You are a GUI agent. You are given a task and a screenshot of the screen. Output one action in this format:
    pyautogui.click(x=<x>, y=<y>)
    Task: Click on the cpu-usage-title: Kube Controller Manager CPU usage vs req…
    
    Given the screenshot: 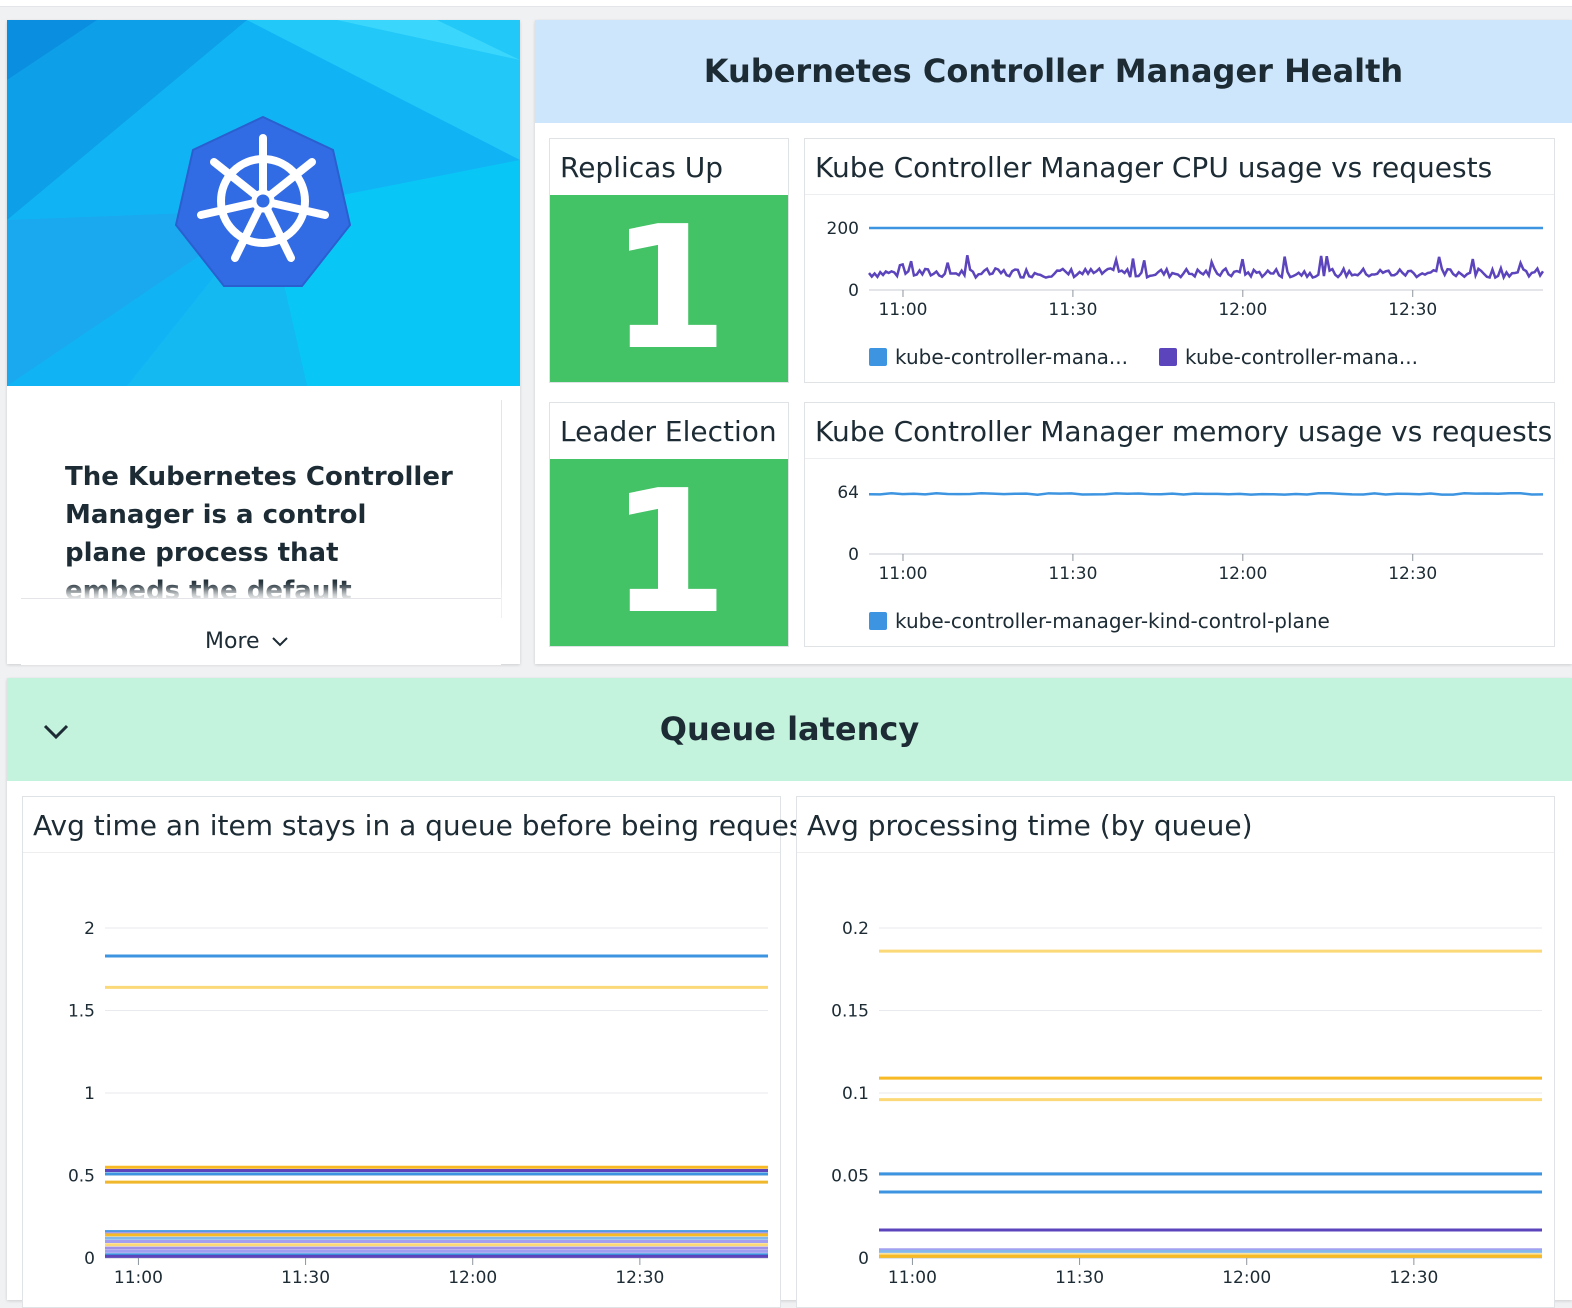 What is the action you would take?
    pyautogui.click(x=1154, y=167)
    